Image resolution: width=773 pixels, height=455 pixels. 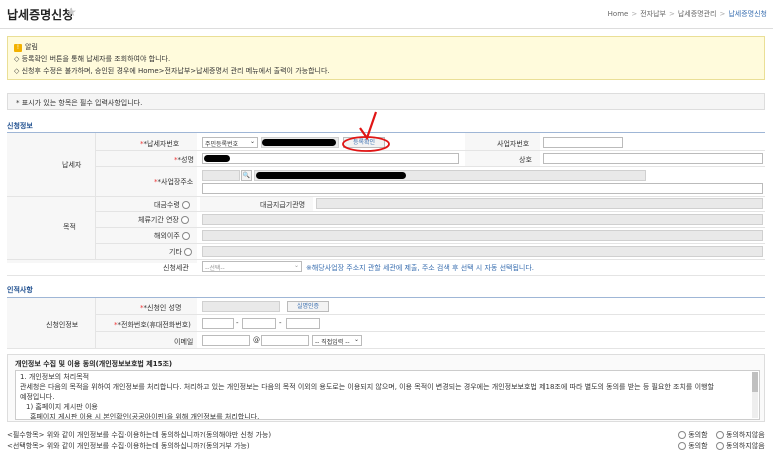 What do you see at coordinates (92, 59) in the screenshot?
I see `notice-line: ◇ 등록확인 버튼을 통해 납세자를 조회하여야 합니다.` at bounding box center [92, 59].